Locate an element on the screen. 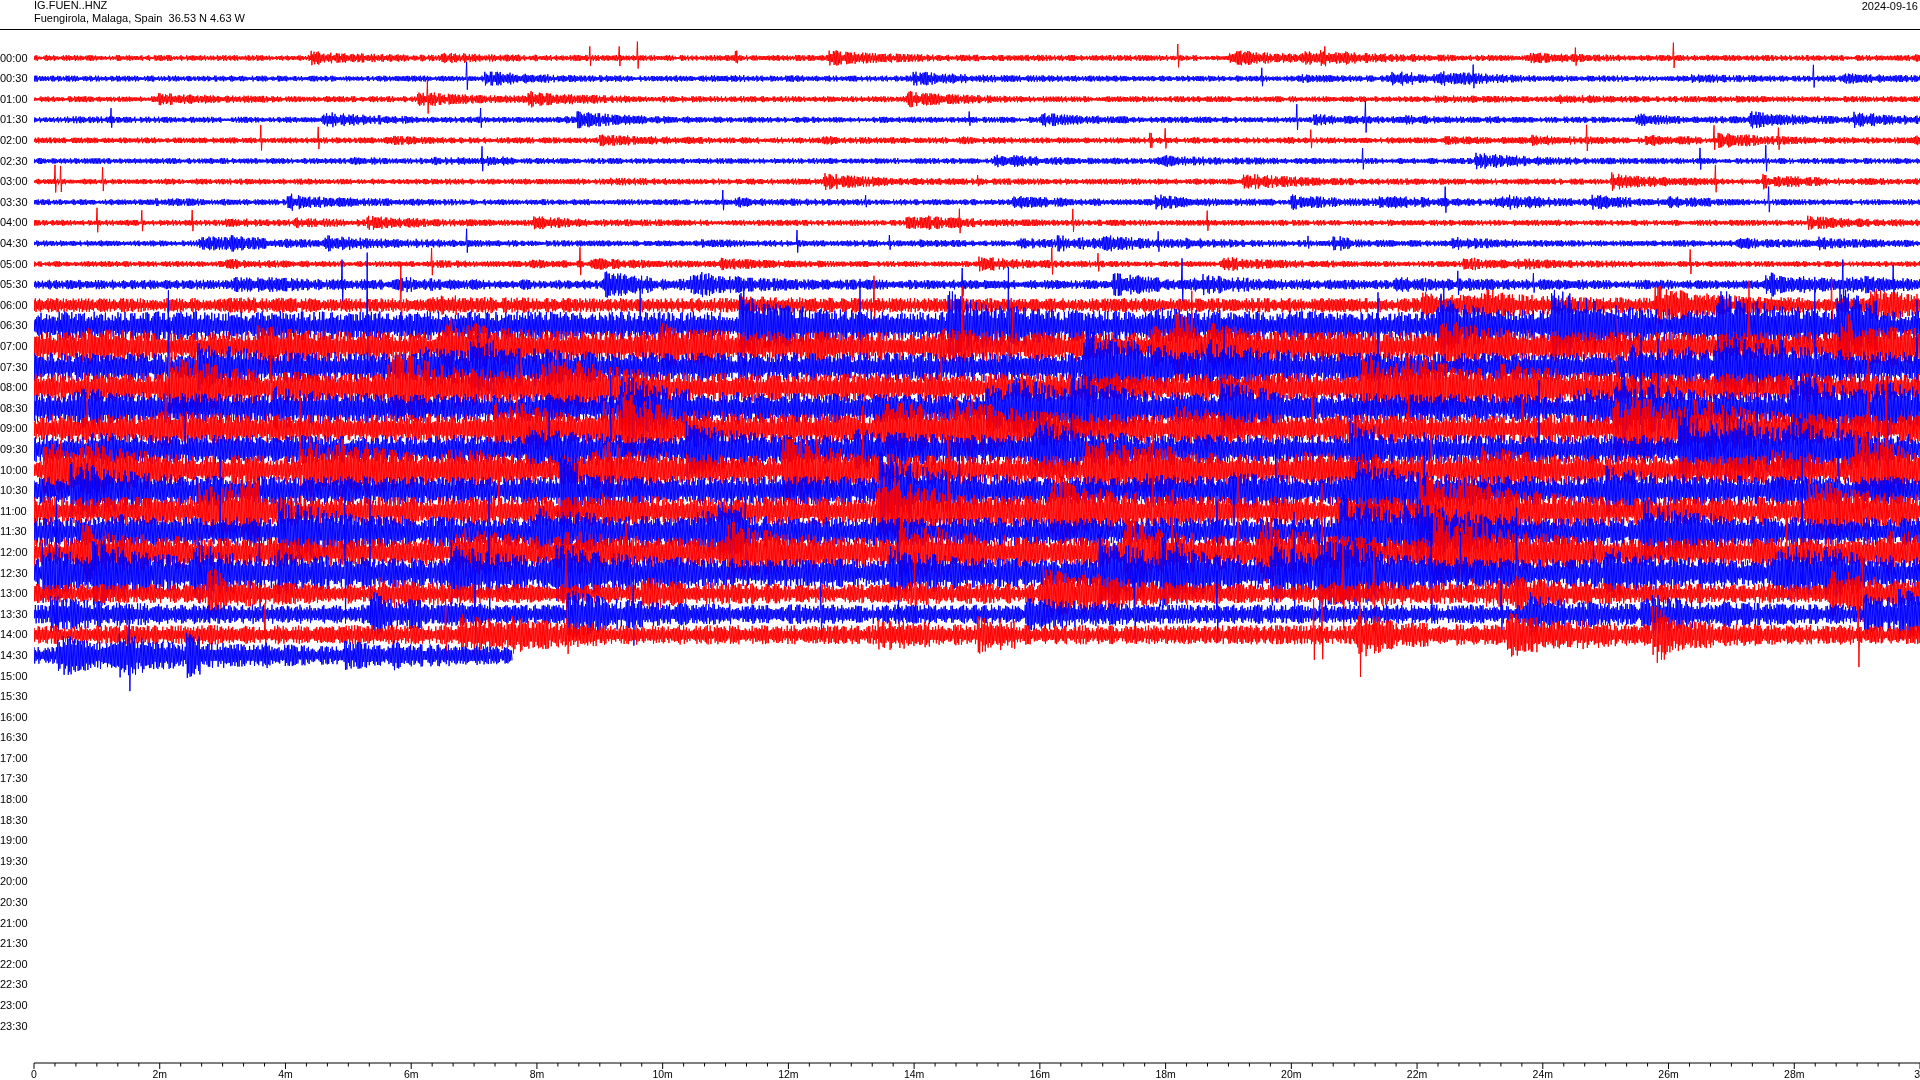 The image size is (1920, 1080). time-label: 11:30 is located at coordinates (14, 532).